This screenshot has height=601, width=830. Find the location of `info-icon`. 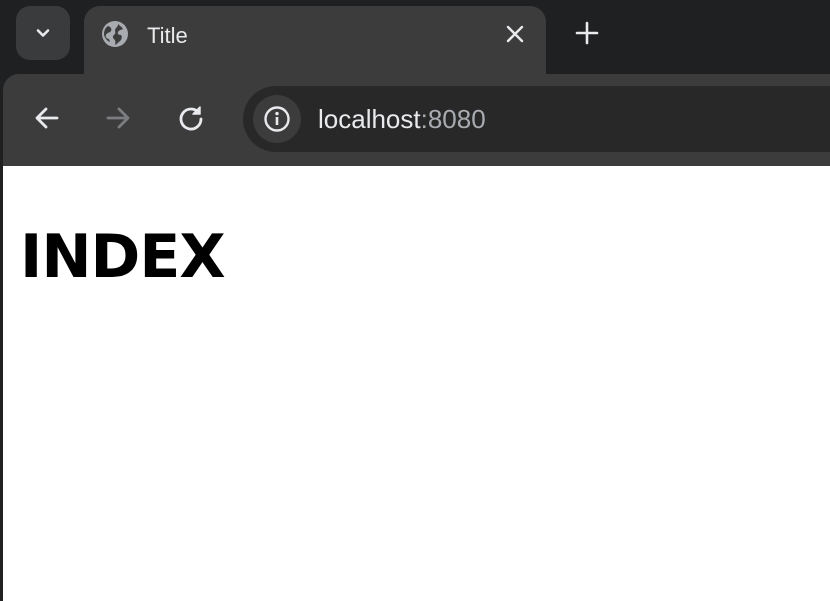

info-icon is located at coordinates (277, 119).